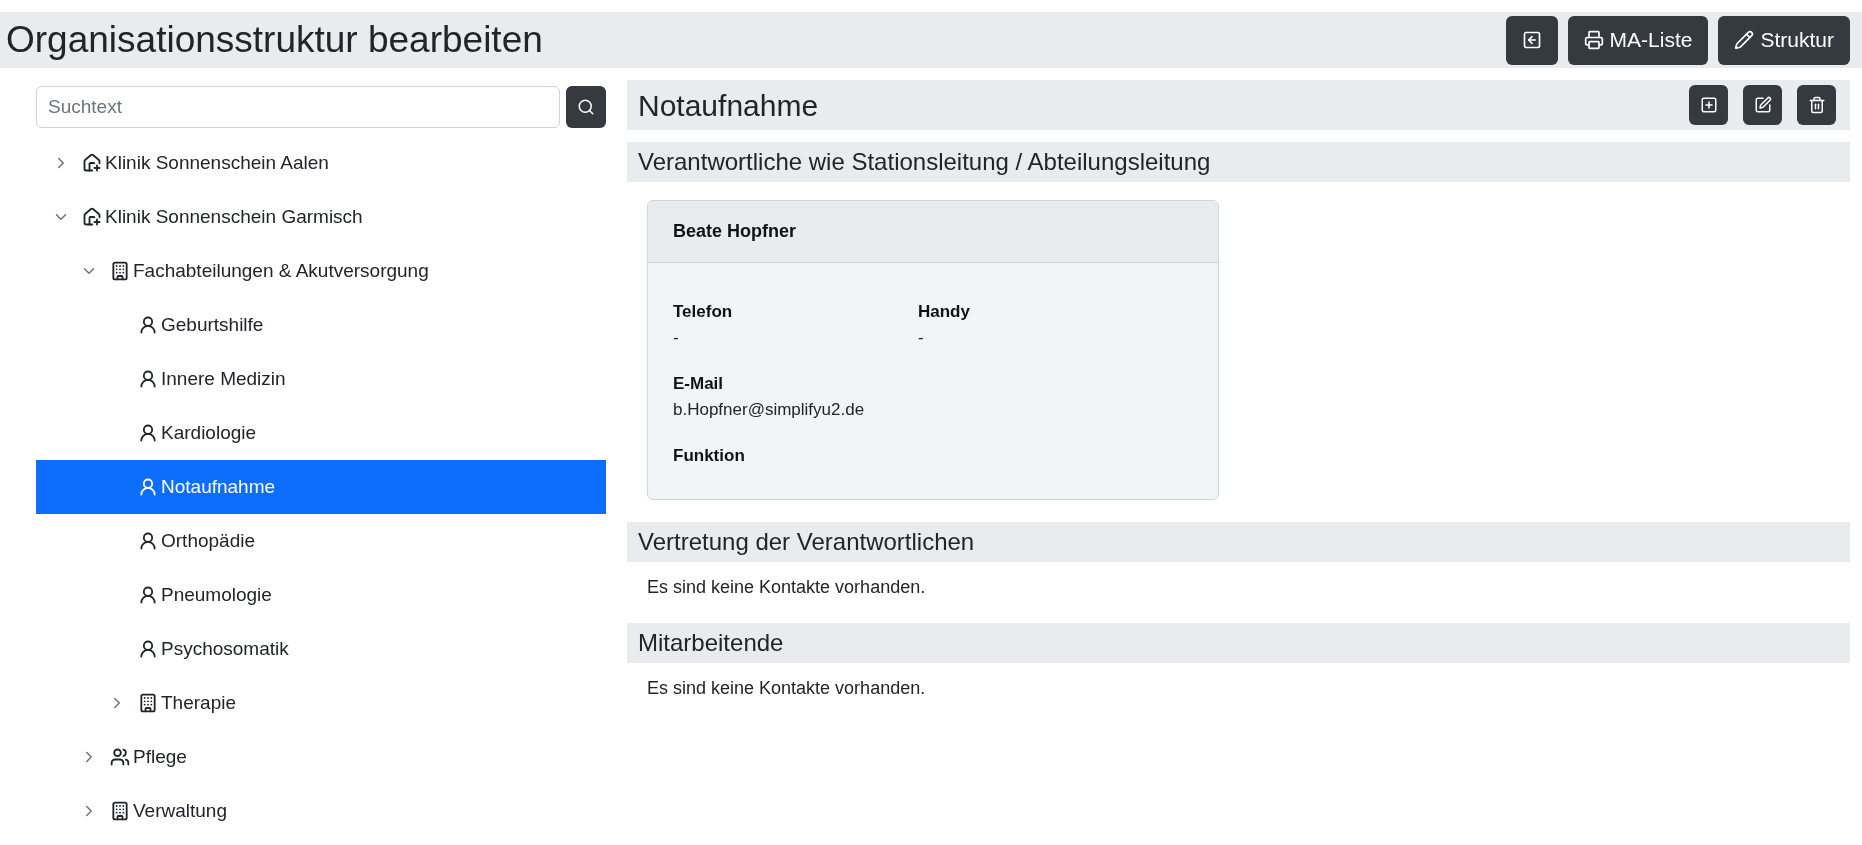 The height and width of the screenshot is (845, 1862). What do you see at coordinates (769, 410) in the screenshot?
I see `field-value: b.Hopfner@simplifyu2.de` at bounding box center [769, 410].